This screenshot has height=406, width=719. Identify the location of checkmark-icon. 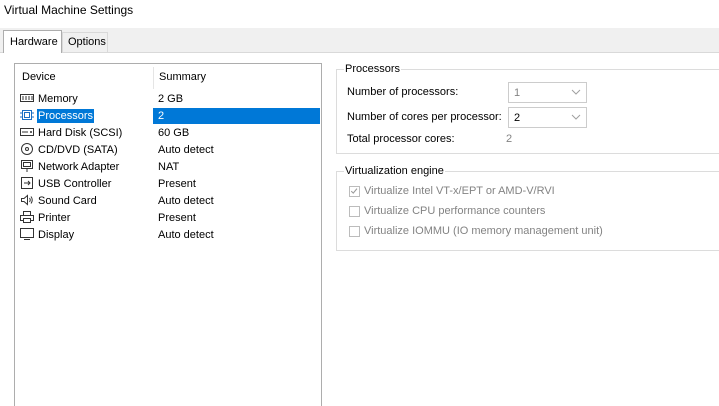
(354, 191).